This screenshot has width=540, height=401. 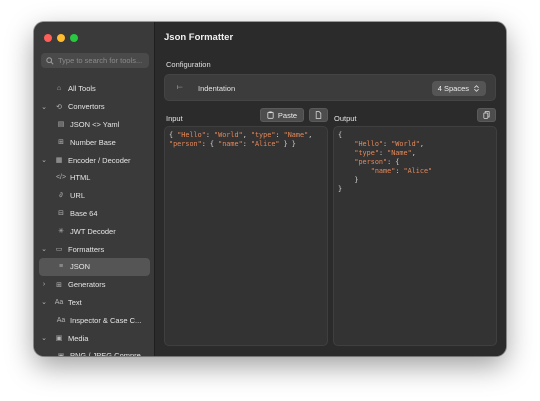 I want to click on sidebar-item-number-base: ⊞ Number Base, so click(x=94, y=142).